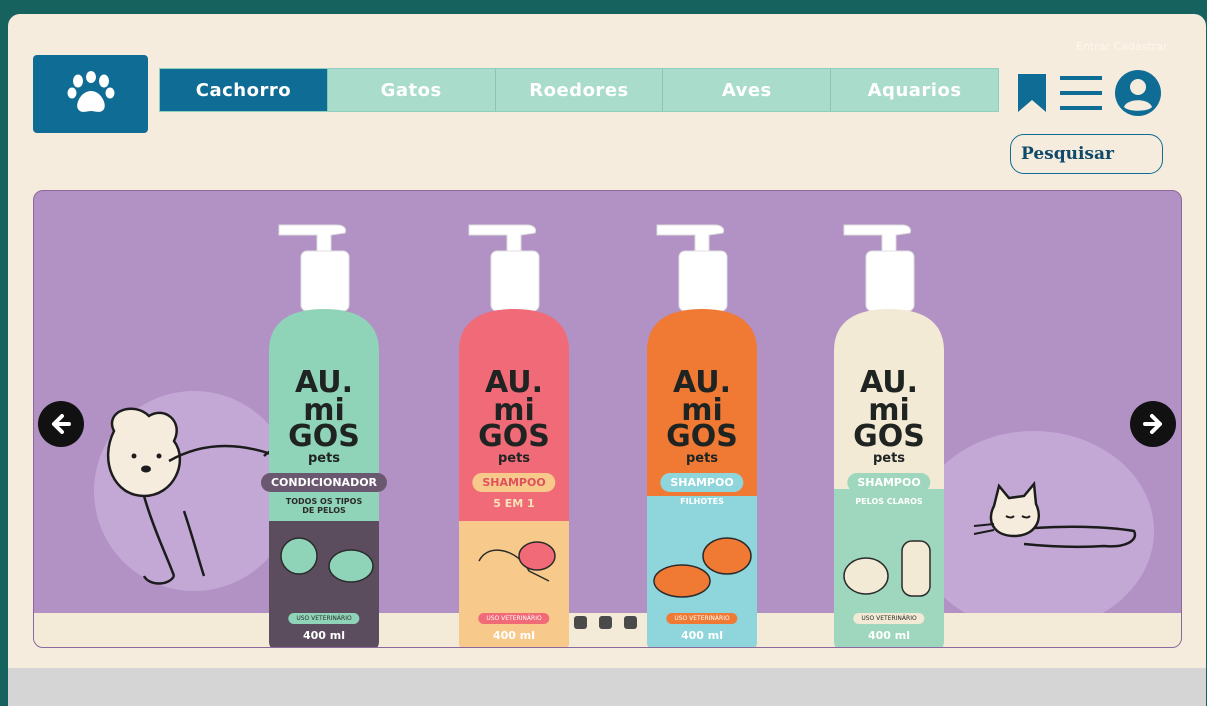 The image size is (1207, 706). Describe the element at coordinates (889, 482) in the screenshot. I see `bottle-4-type: SHAMPOO` at that location.